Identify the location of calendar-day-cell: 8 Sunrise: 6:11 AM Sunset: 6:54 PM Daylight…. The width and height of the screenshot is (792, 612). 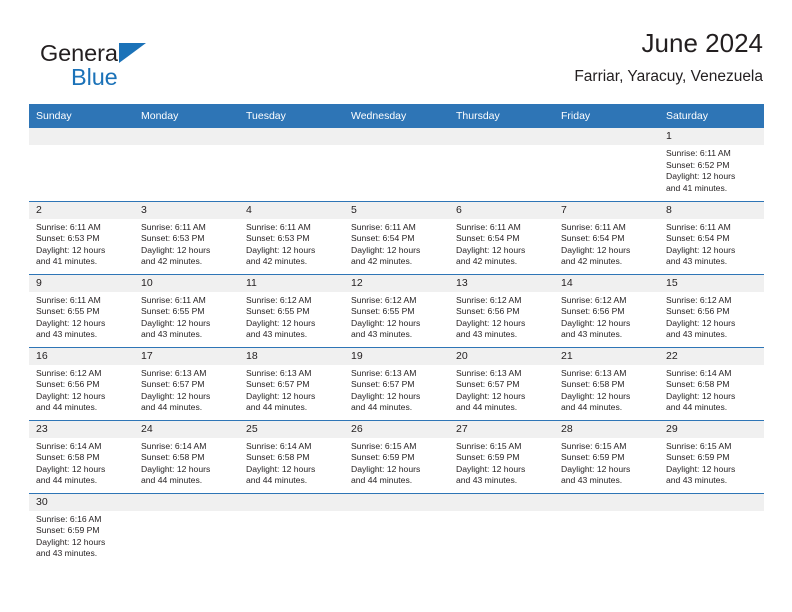
(711, 237).